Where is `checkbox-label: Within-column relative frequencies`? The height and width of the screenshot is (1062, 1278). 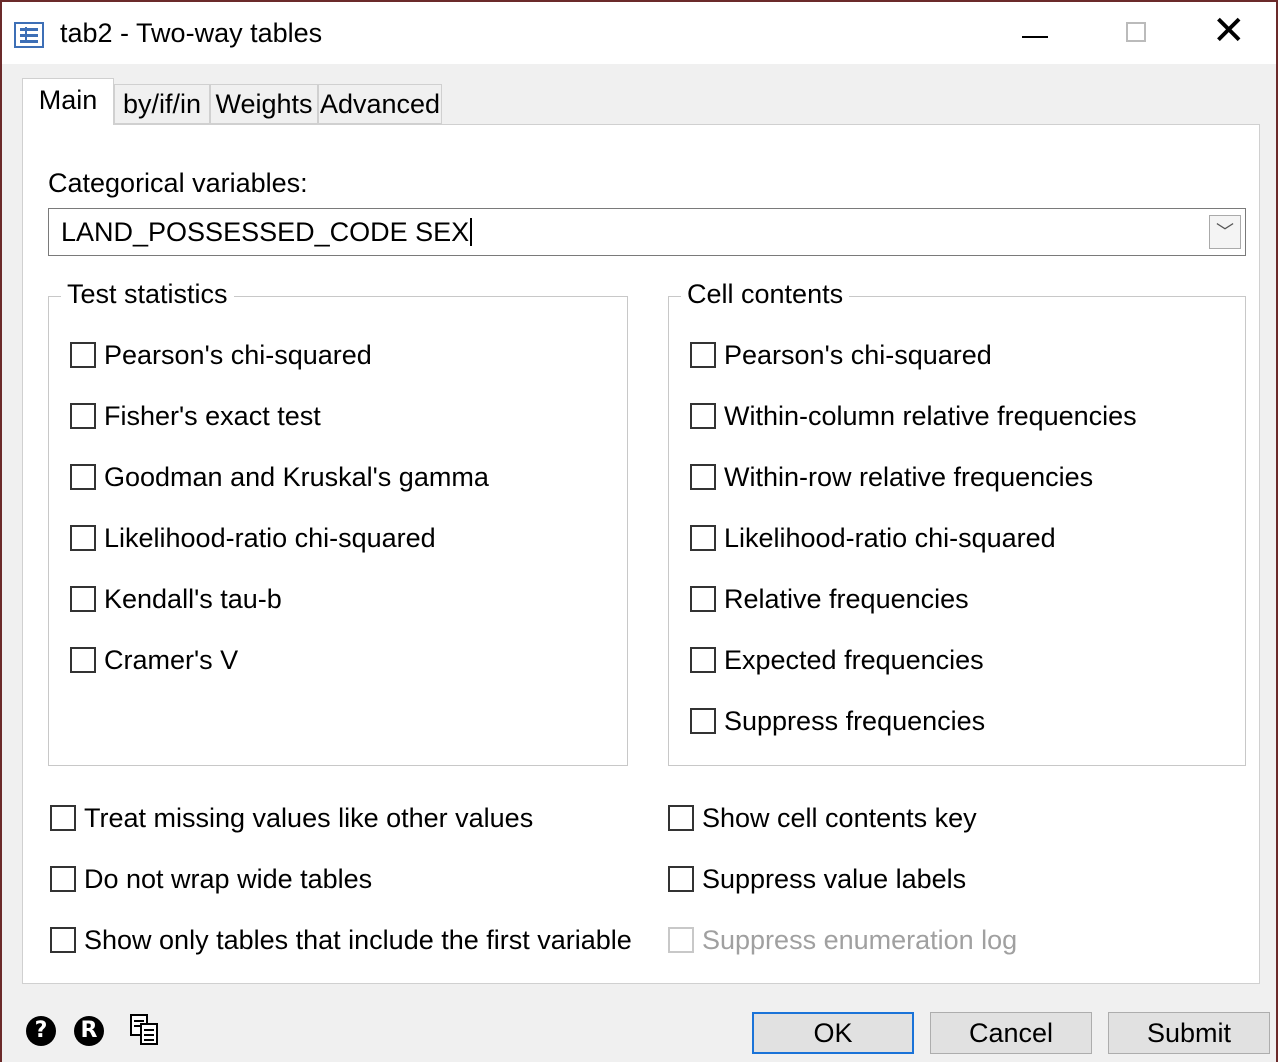 checkbox-label: Within-column relative frequencies is located at coordinates (930, 416).